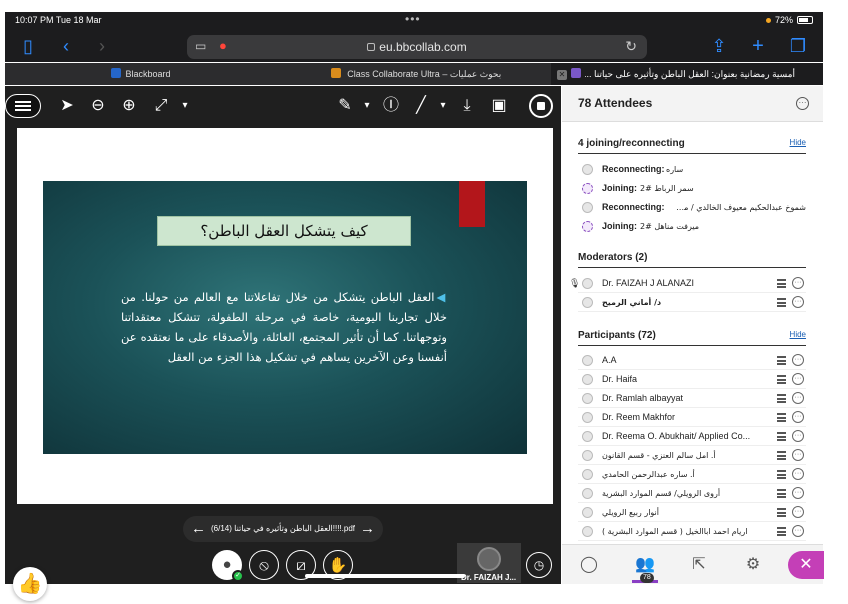 Image resolution: width=848 pixels, height=604 pixels. What do you see at coordinates (687, 283) in the screenshot?
I see `moderator-row: 🎙 Dr. FAIZAH J ALANAZI ···` at bounding box center [687, 283].